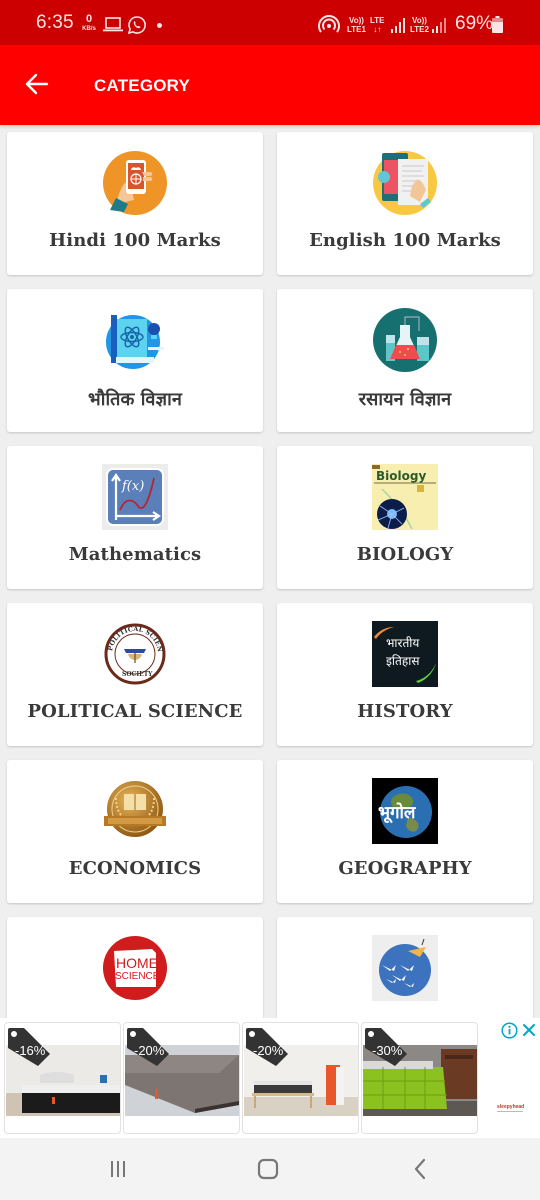 This screenshot has height=1200, width=540. What do you see at coordinates (135, 340) in the screenshot?
I see `physics-atom-icon` at bounding box center [135, 340].